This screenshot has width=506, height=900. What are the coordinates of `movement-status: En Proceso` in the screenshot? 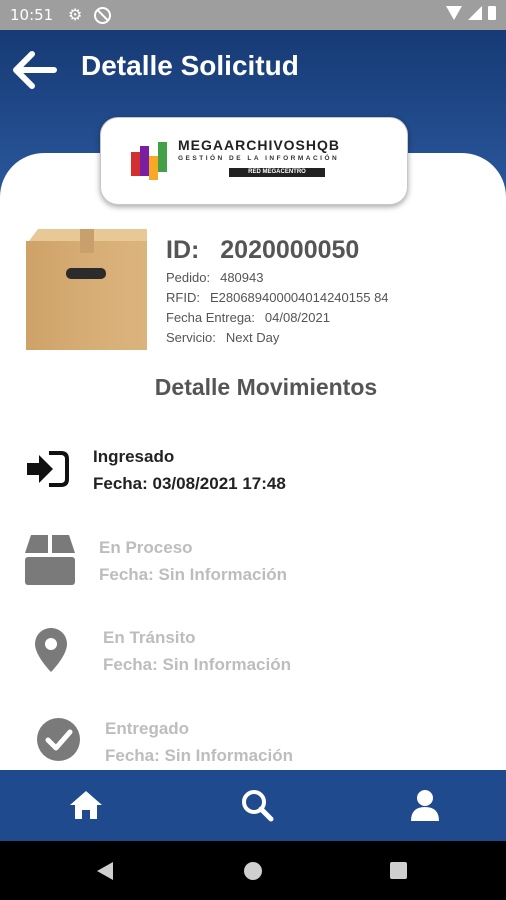 It's located at (146, 547).